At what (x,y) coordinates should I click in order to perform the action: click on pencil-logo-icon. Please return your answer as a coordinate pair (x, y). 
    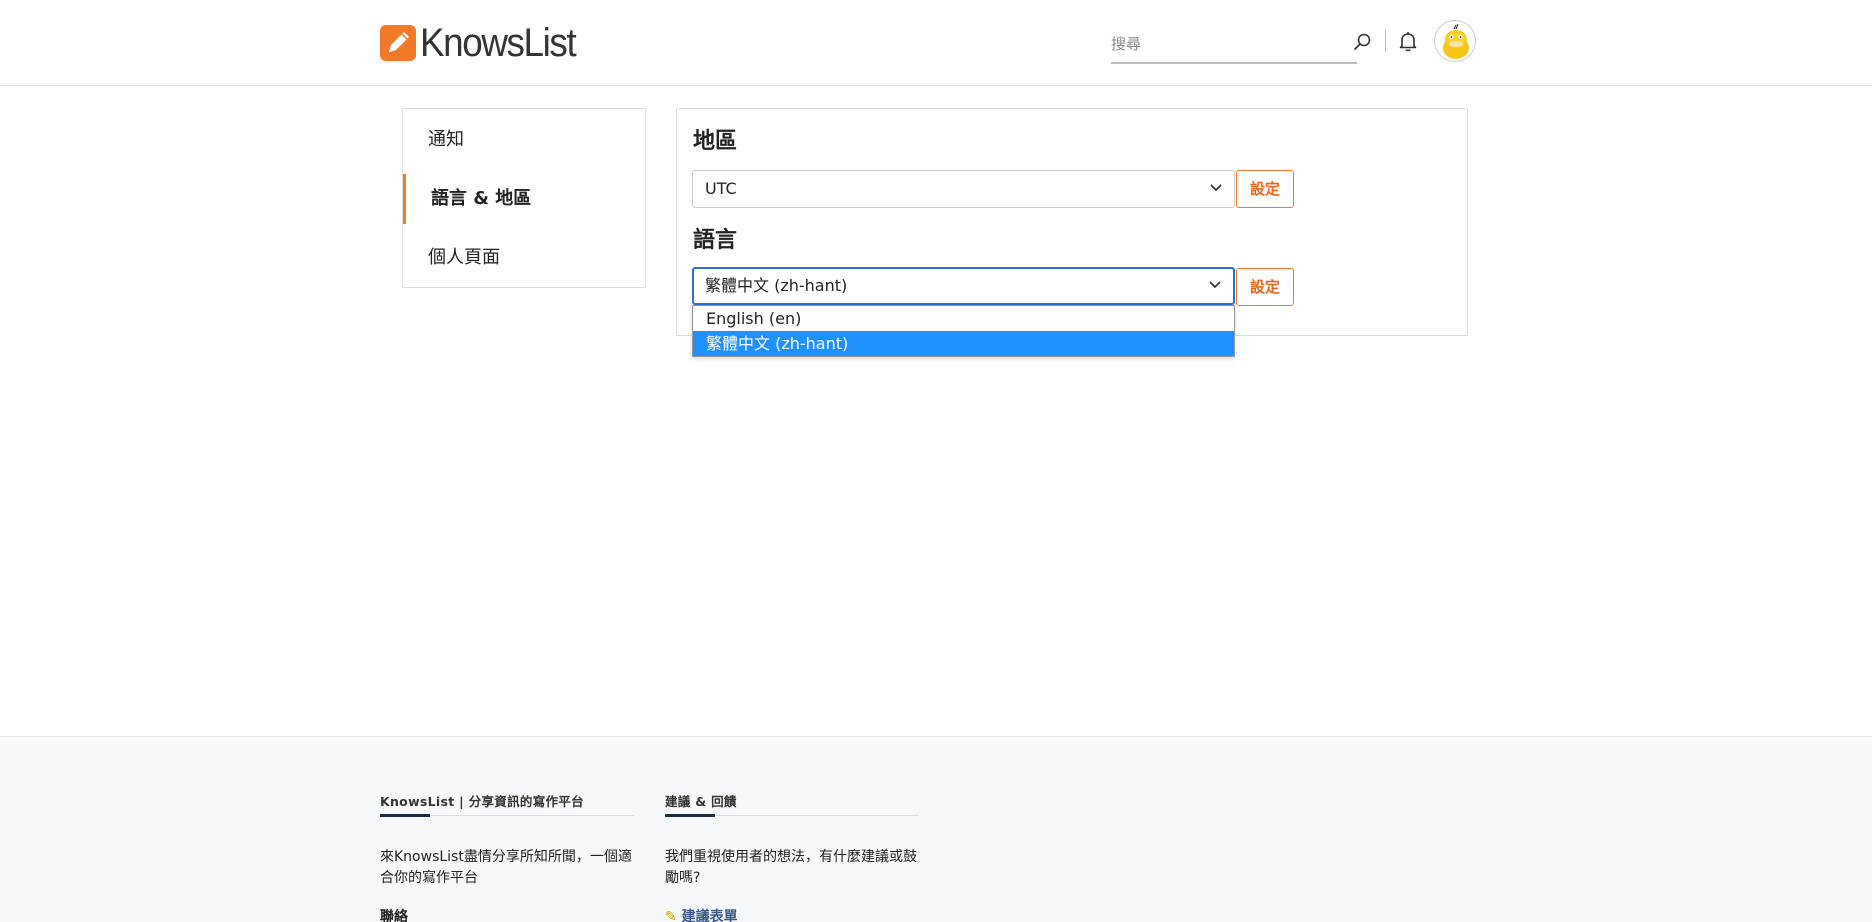
    Looking at the image, I should click on (398, 43).